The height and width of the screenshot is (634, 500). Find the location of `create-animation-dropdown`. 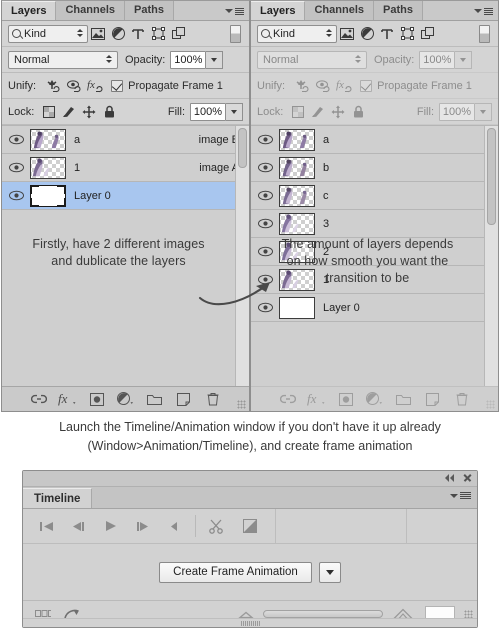

create-animation-dropdown is located at coordinates (329, 572).